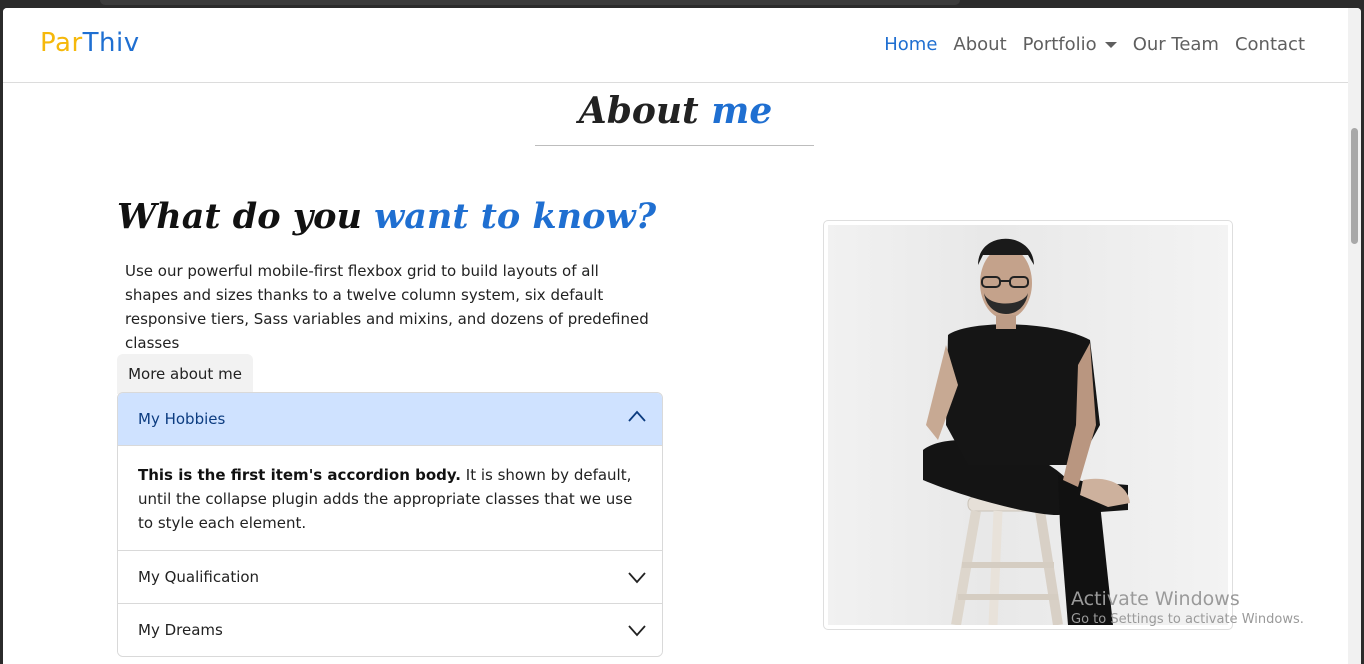 This screenshot has height=664, width=1364. Describe the element at coordinates (300, 475) in the screenshot. I see `accordion-body-bold: This is the first item's accordion body.` at that location.